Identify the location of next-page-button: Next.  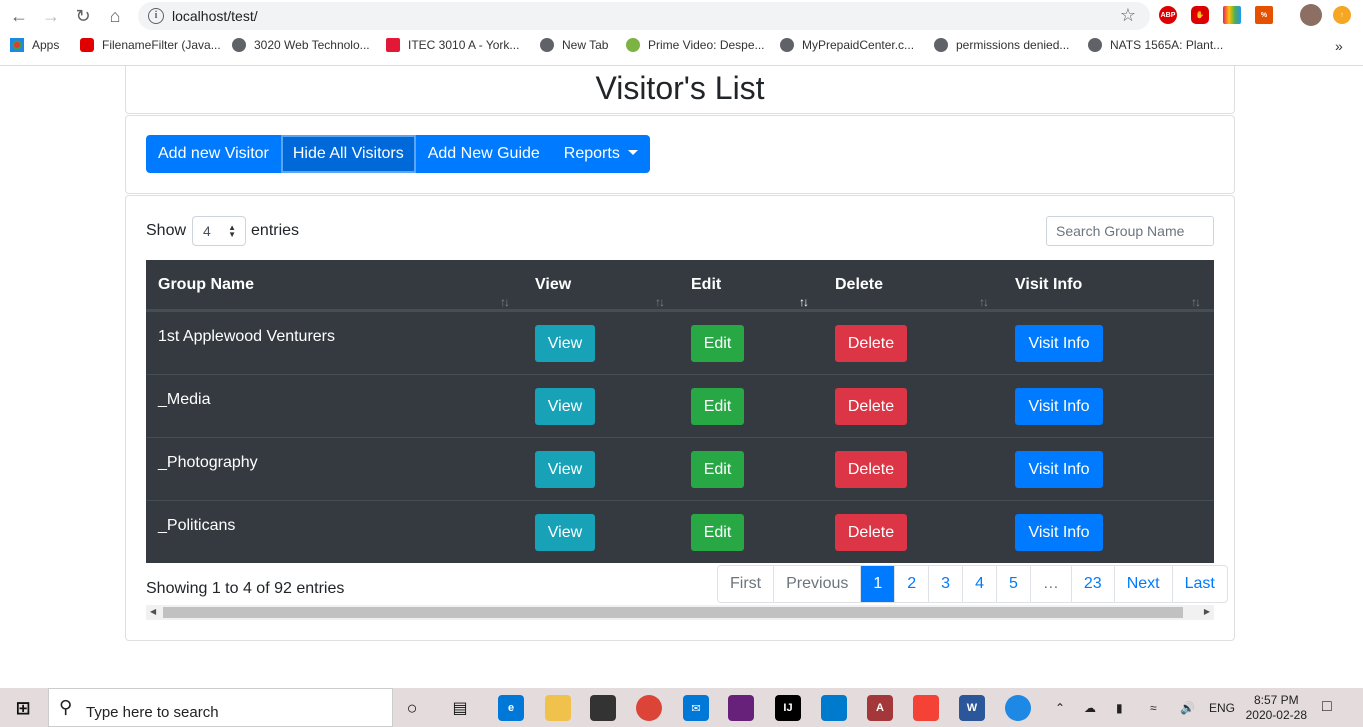
(1142, 584).